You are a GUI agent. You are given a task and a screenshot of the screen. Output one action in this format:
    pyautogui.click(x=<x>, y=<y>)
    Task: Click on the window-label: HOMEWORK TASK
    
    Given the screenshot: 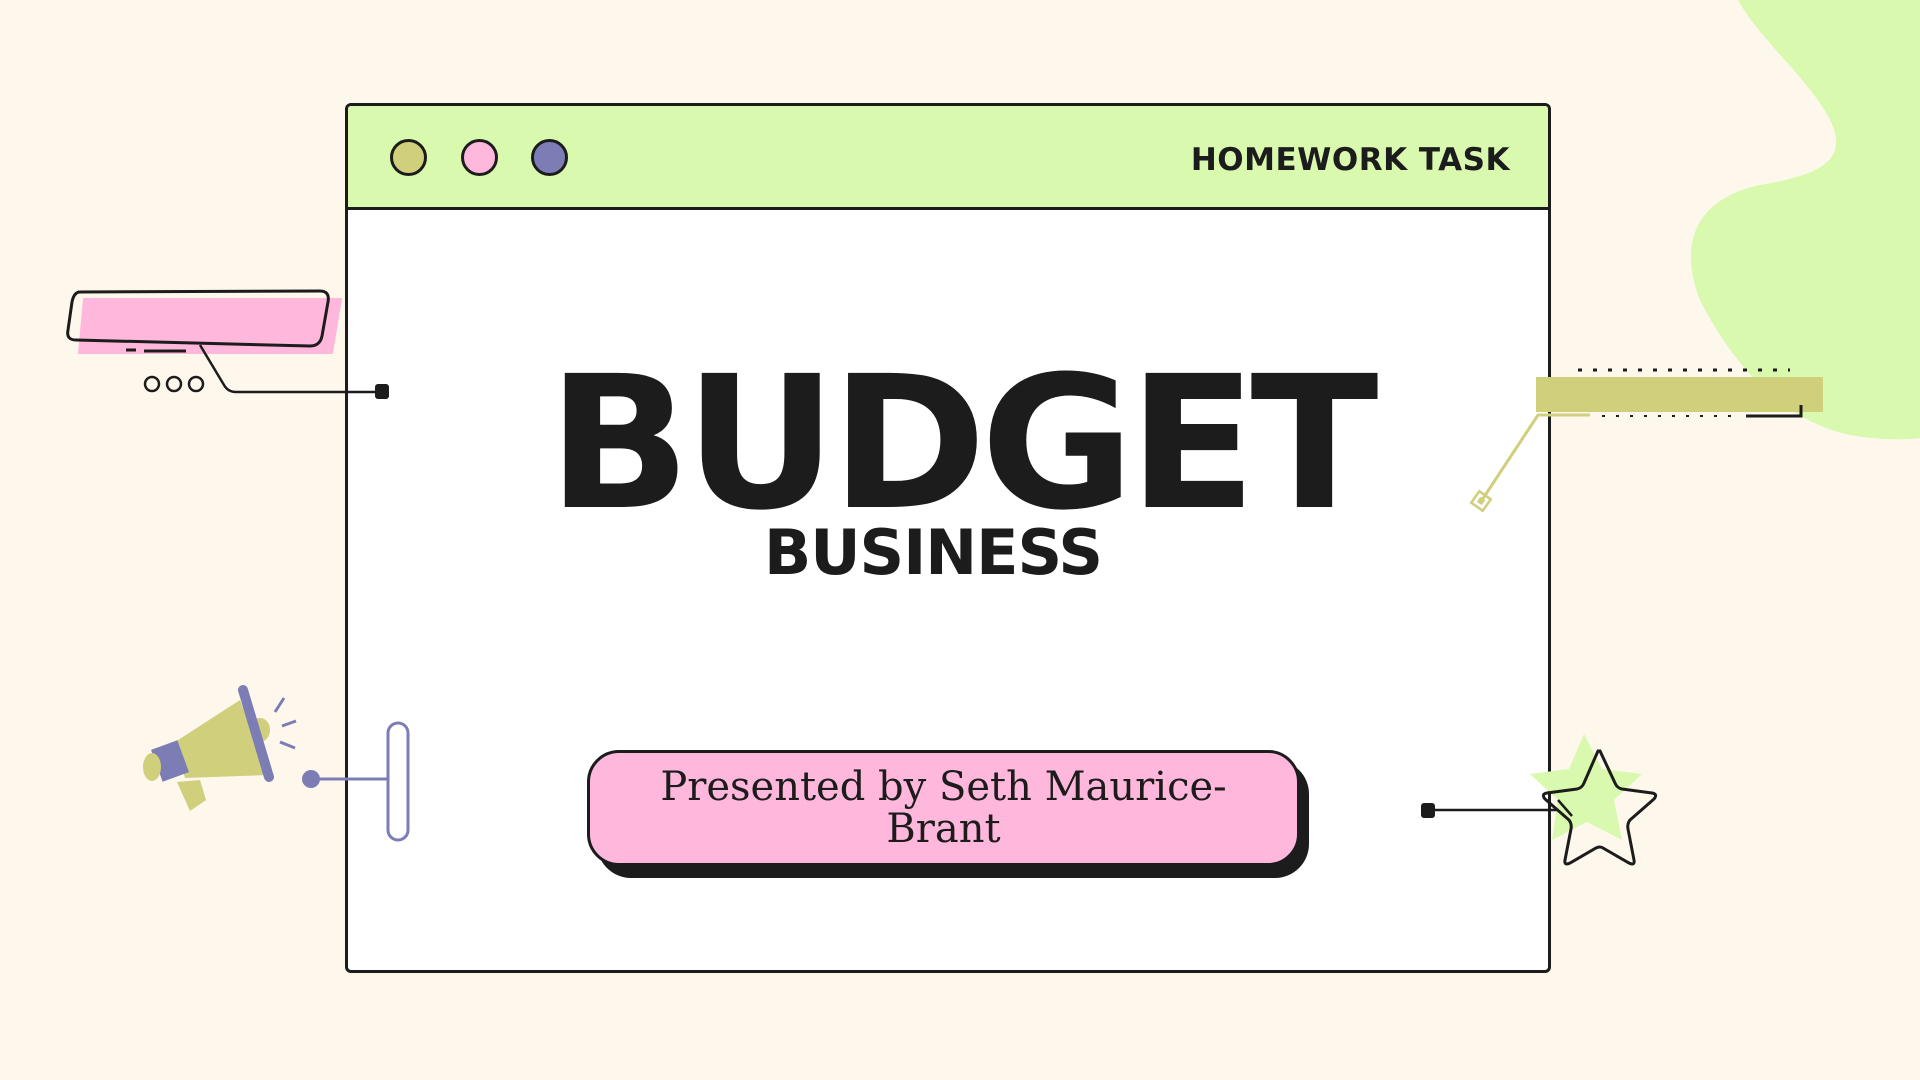 What is the action you would take?
    pyautogui.click(x=1350, y=160)
    